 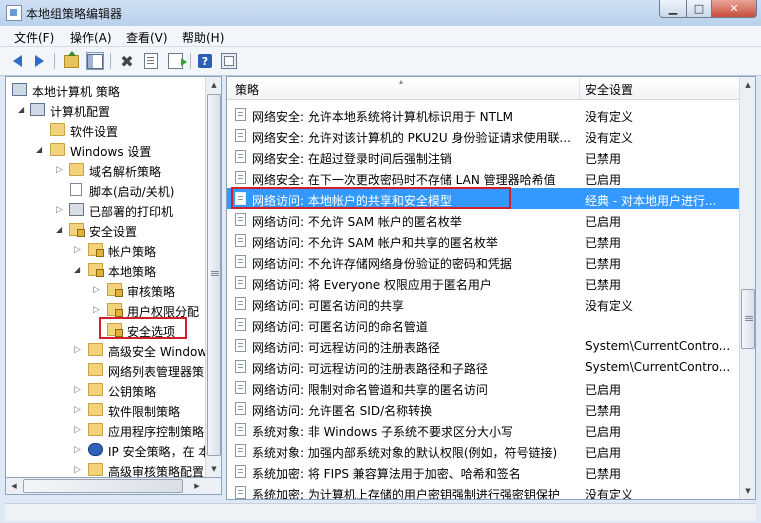 What do you see at coordinates (483, 156) in the screenshot?
I see `list-item: 网络安全: 在超过登录时间后强制注销 已禁用` at bounding box center [483, 156].